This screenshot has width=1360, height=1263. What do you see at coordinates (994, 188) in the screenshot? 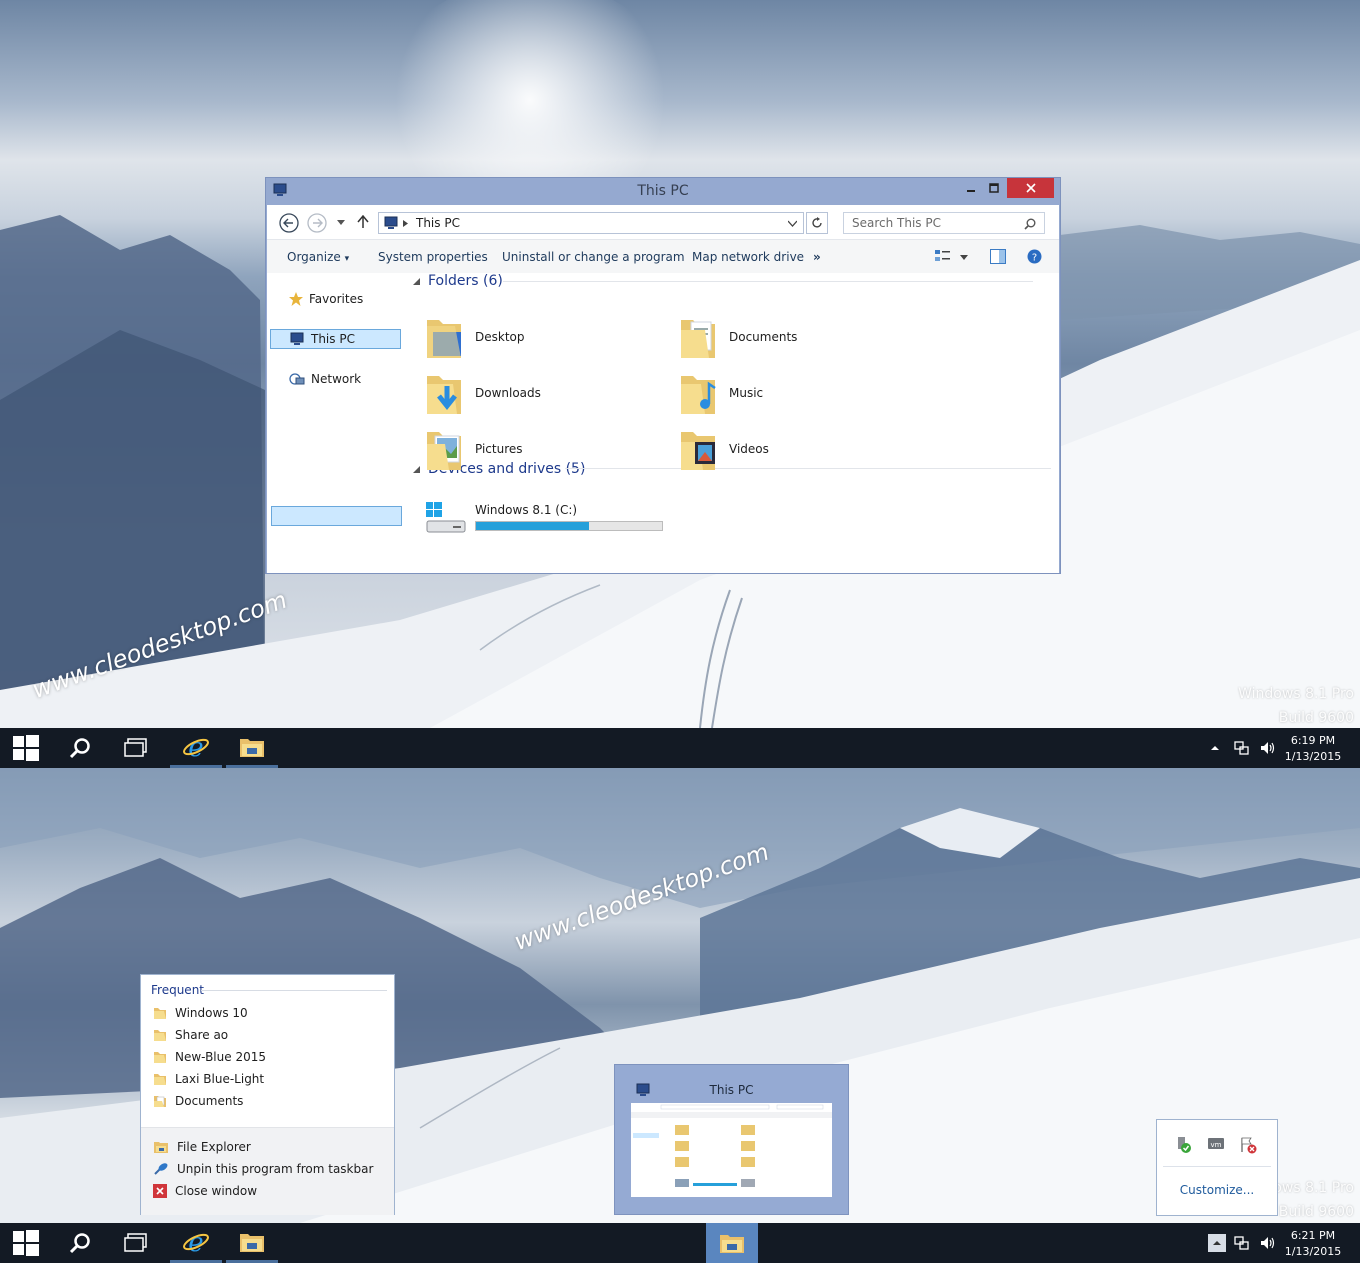
I see `maximize-button` at bounding box center [994, 188].